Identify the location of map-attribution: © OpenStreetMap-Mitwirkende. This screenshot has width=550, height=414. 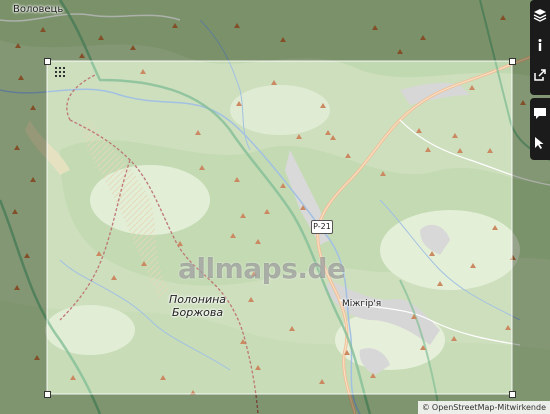
(483, 407).